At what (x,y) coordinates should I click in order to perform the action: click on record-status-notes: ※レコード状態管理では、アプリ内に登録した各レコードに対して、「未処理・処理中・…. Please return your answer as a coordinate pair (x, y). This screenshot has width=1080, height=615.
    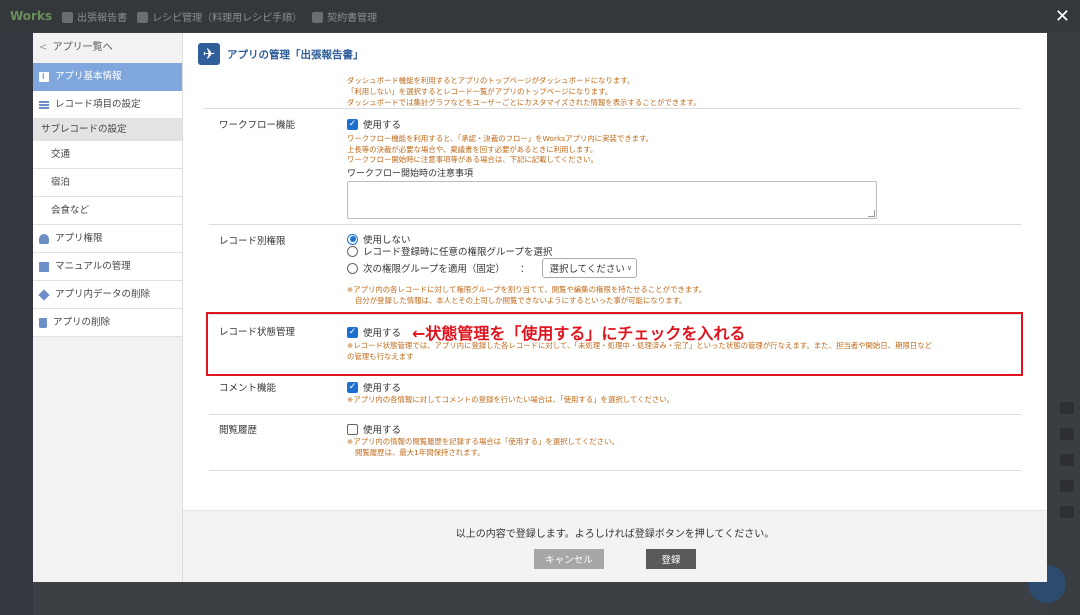
    Looking at the image, I should click on (640, 351).